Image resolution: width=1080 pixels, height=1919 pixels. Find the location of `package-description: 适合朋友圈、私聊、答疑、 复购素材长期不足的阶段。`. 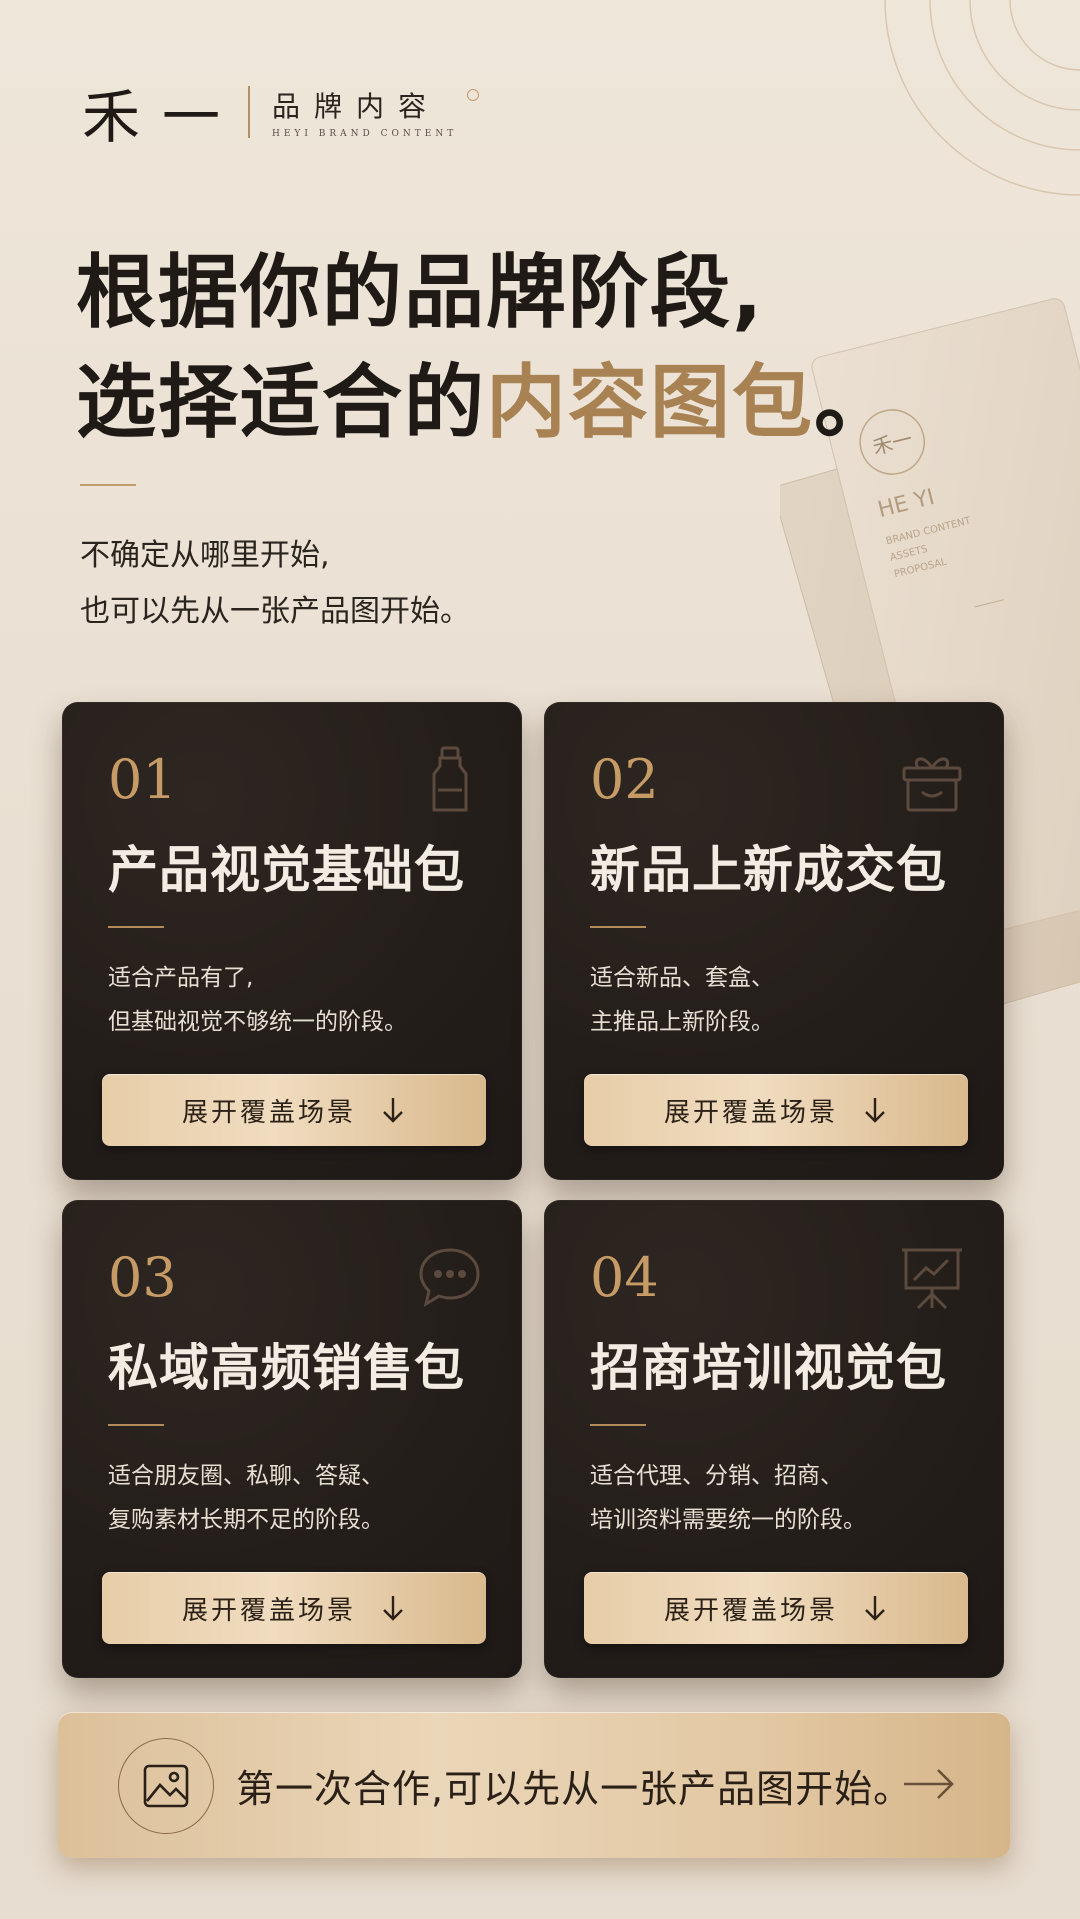

package-description: 适合朋友圈、私聊、答疑、 复购素材长期不足的阶段。 is located at coordinates (246, 1498).